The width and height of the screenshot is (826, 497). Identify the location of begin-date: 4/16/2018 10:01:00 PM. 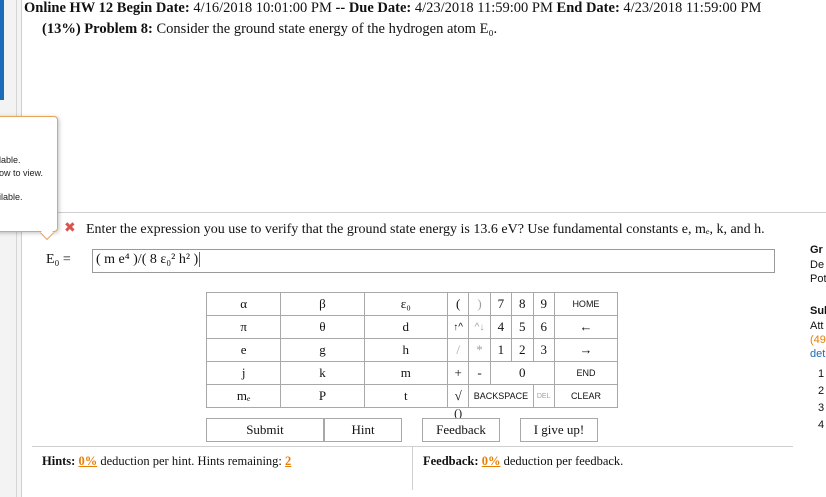
(262, 8).